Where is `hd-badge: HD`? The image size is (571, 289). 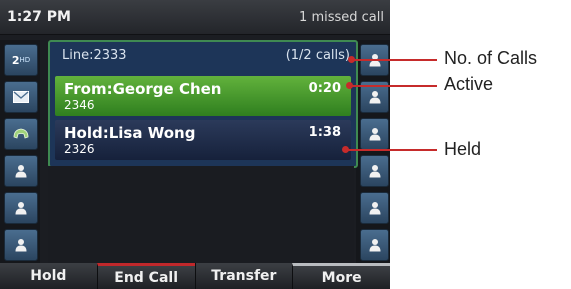
hd-badge: HD is located at coordinates (25, 60).